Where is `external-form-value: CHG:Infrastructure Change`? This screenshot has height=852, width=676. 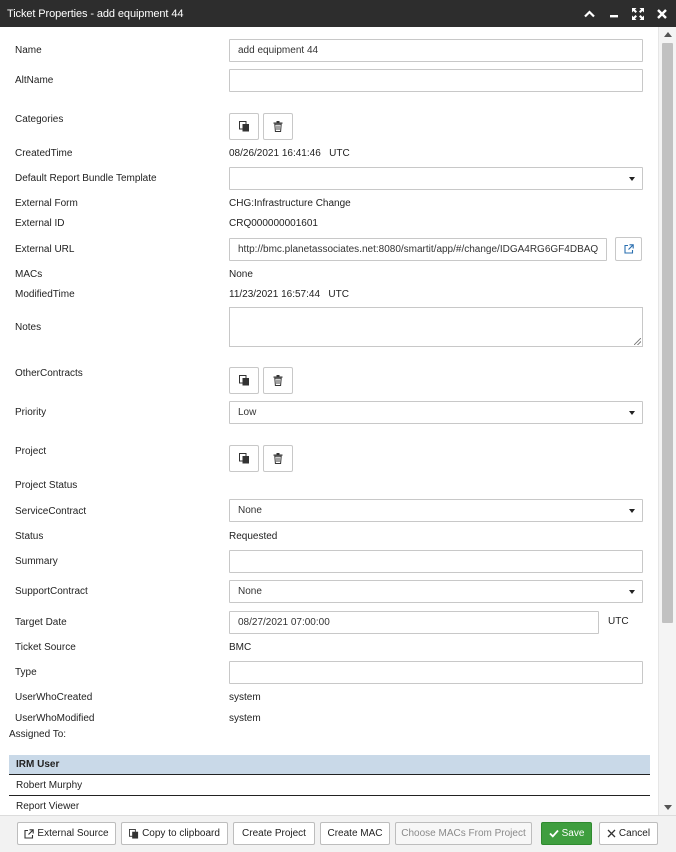 external-form-value: CHG:Infrastructure Change is located at coordinates (290, 203).